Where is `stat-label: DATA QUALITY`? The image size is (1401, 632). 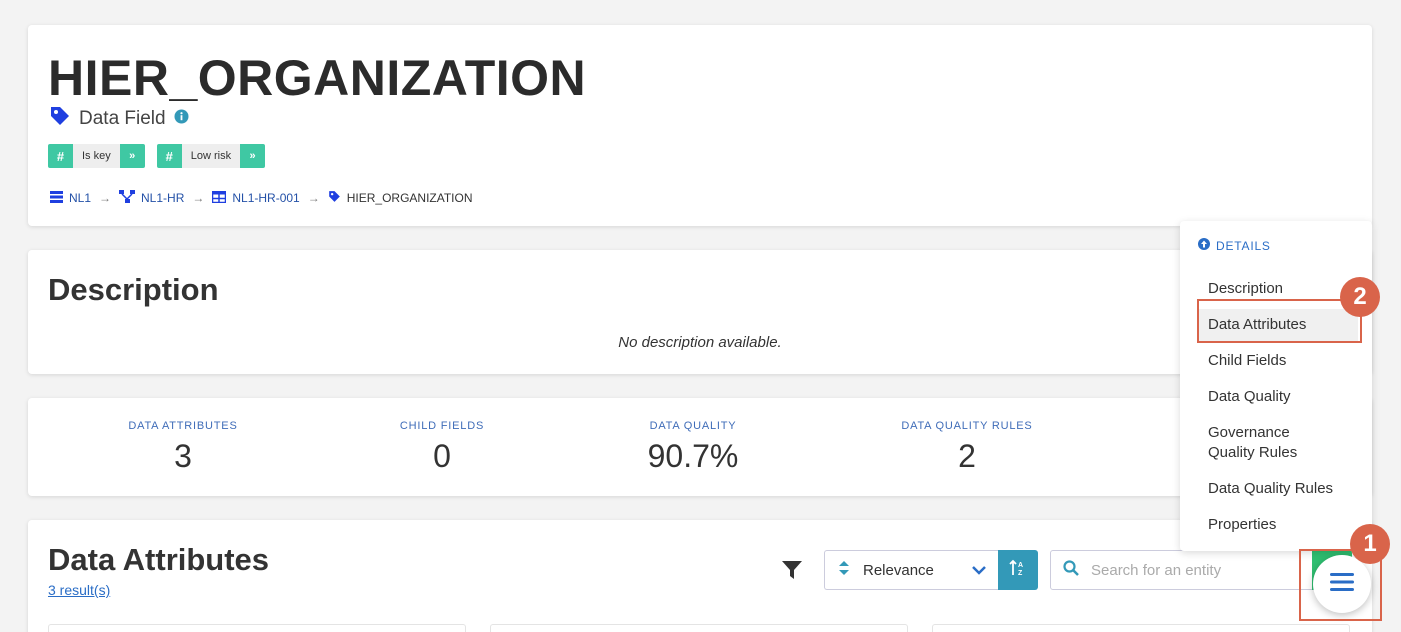
stat-label: DATA QUALITY is located at coordinates (693, 426).